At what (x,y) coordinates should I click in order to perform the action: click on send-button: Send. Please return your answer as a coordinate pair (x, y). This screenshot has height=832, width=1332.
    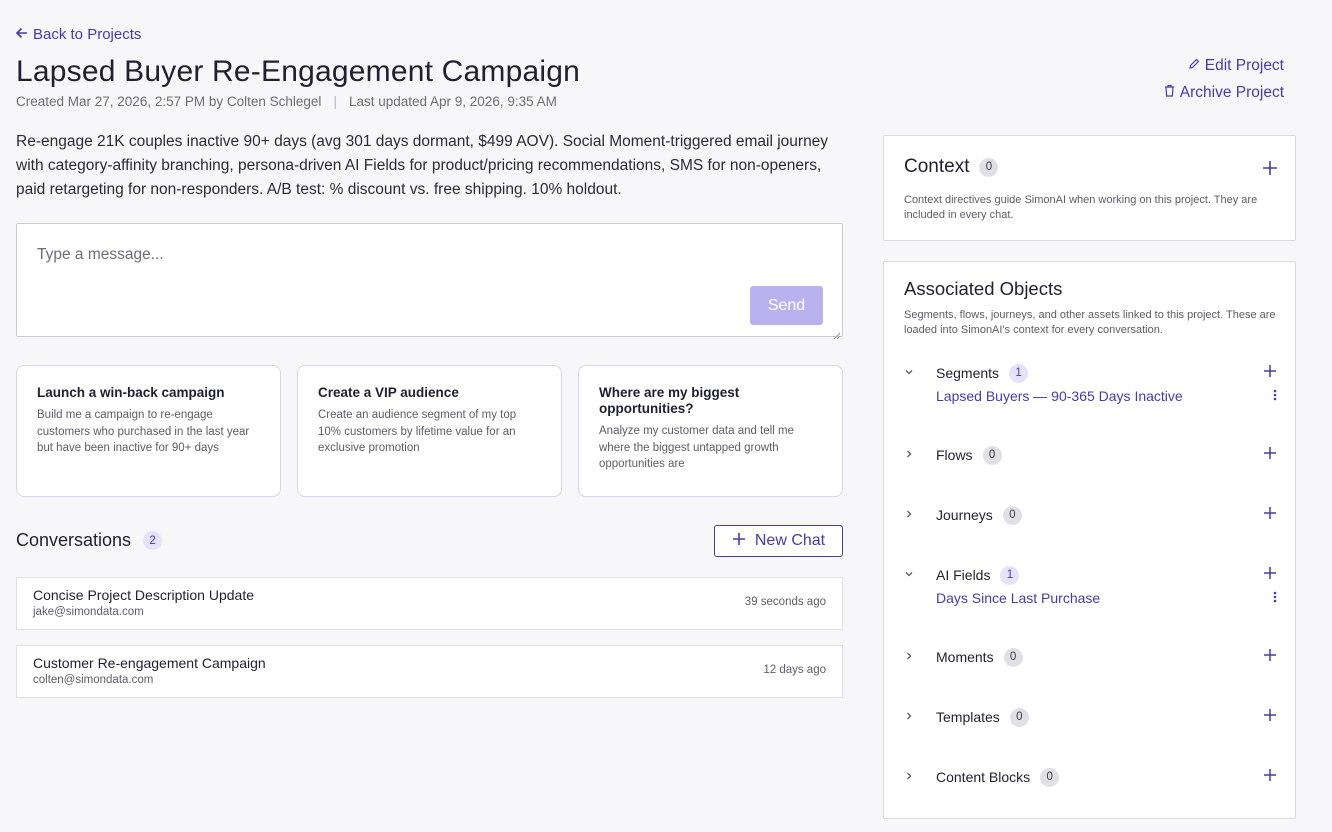
    Looking at the image, I should click on (786, 305).